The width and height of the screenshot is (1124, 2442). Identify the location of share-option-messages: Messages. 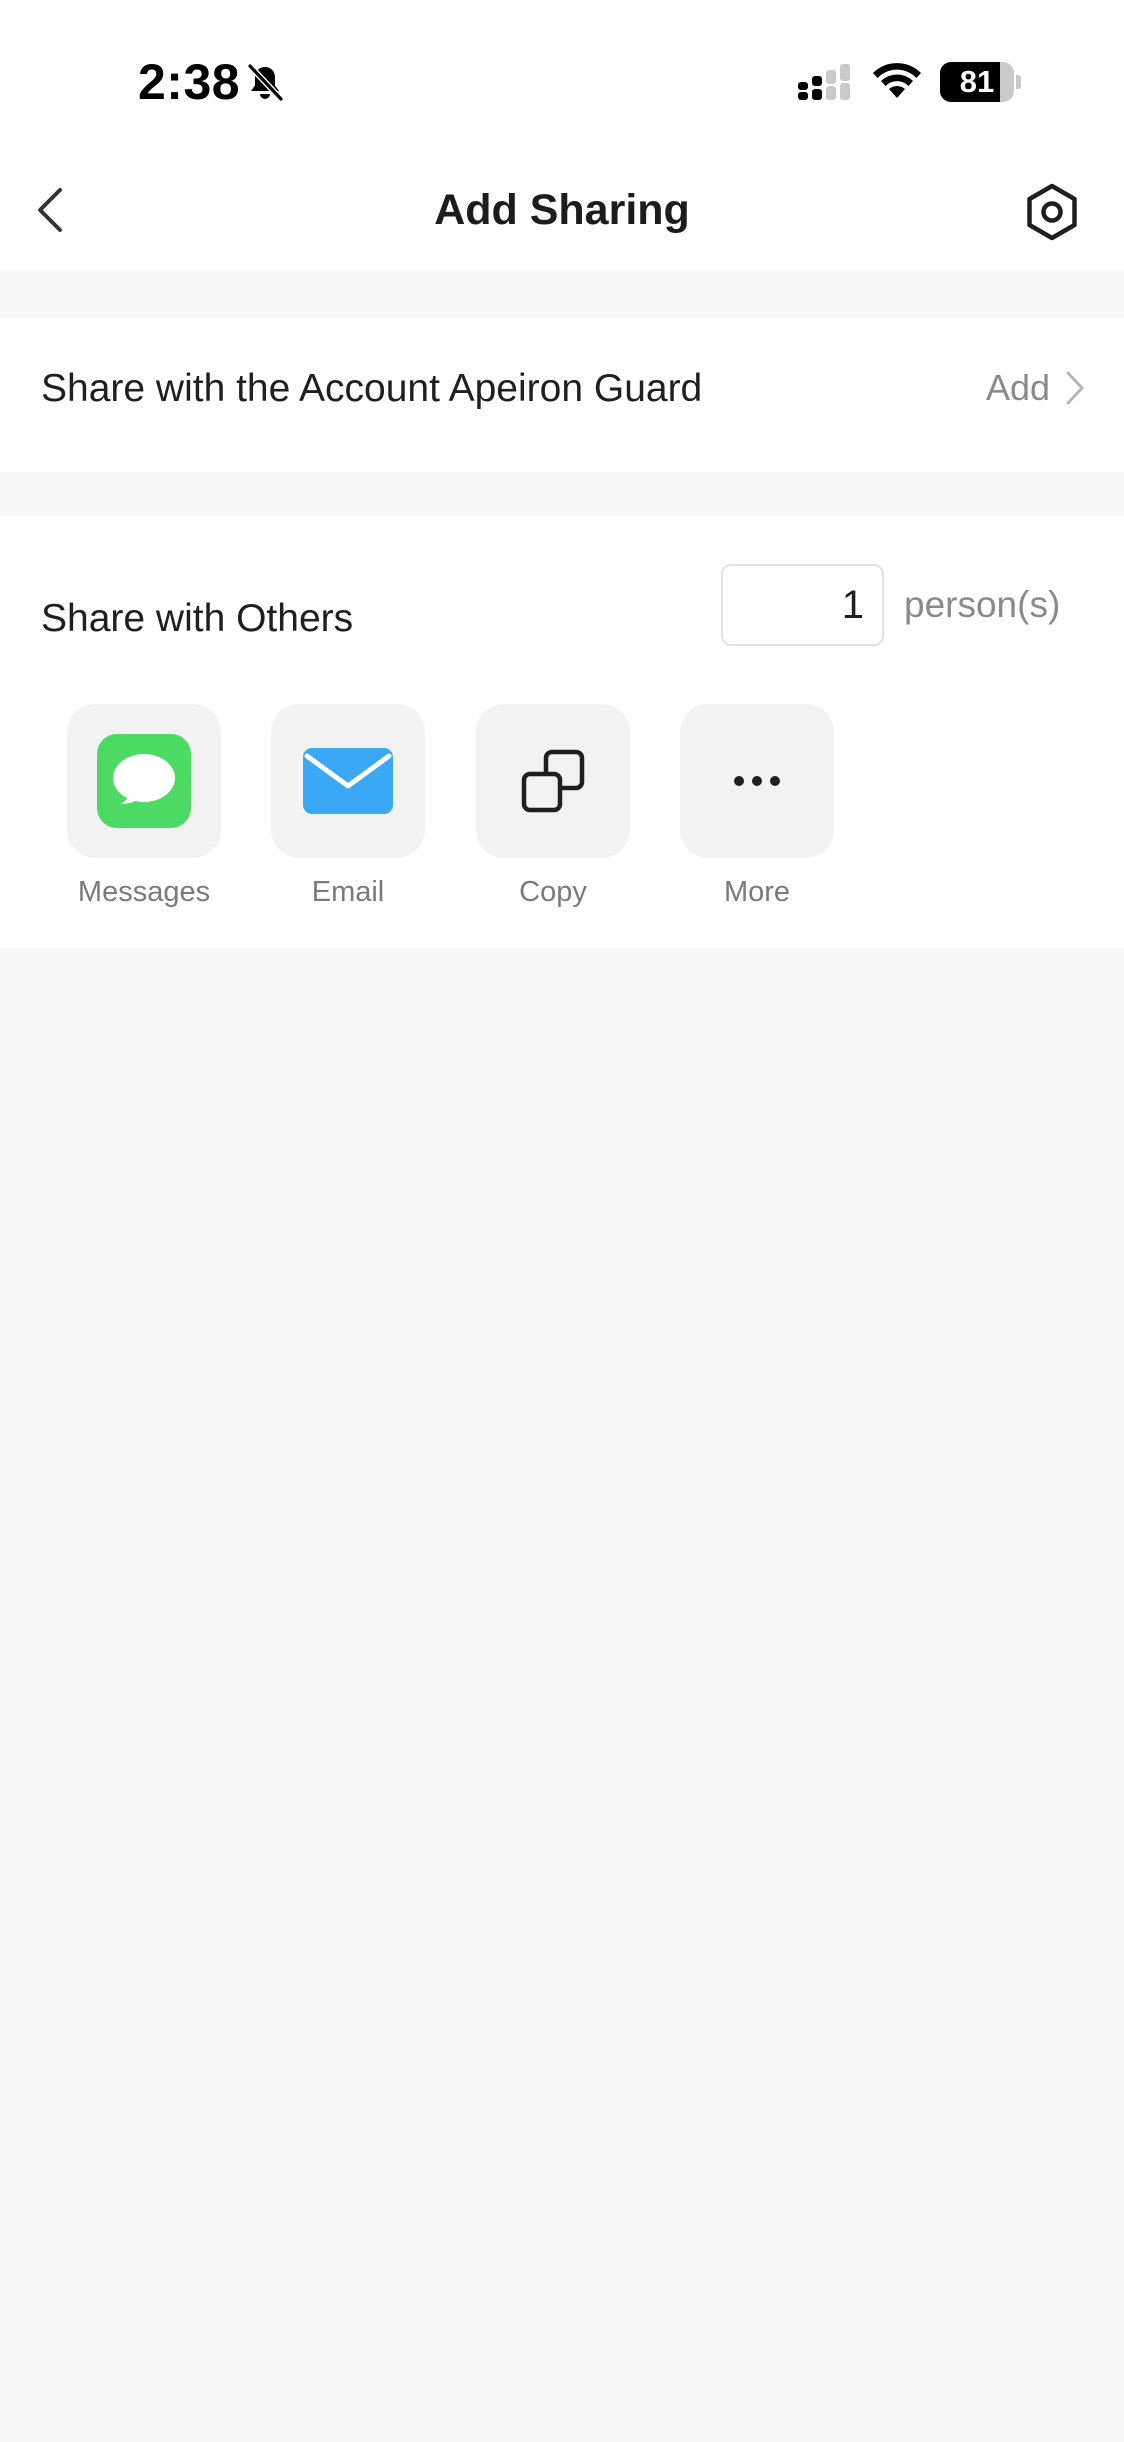
(144, 814).